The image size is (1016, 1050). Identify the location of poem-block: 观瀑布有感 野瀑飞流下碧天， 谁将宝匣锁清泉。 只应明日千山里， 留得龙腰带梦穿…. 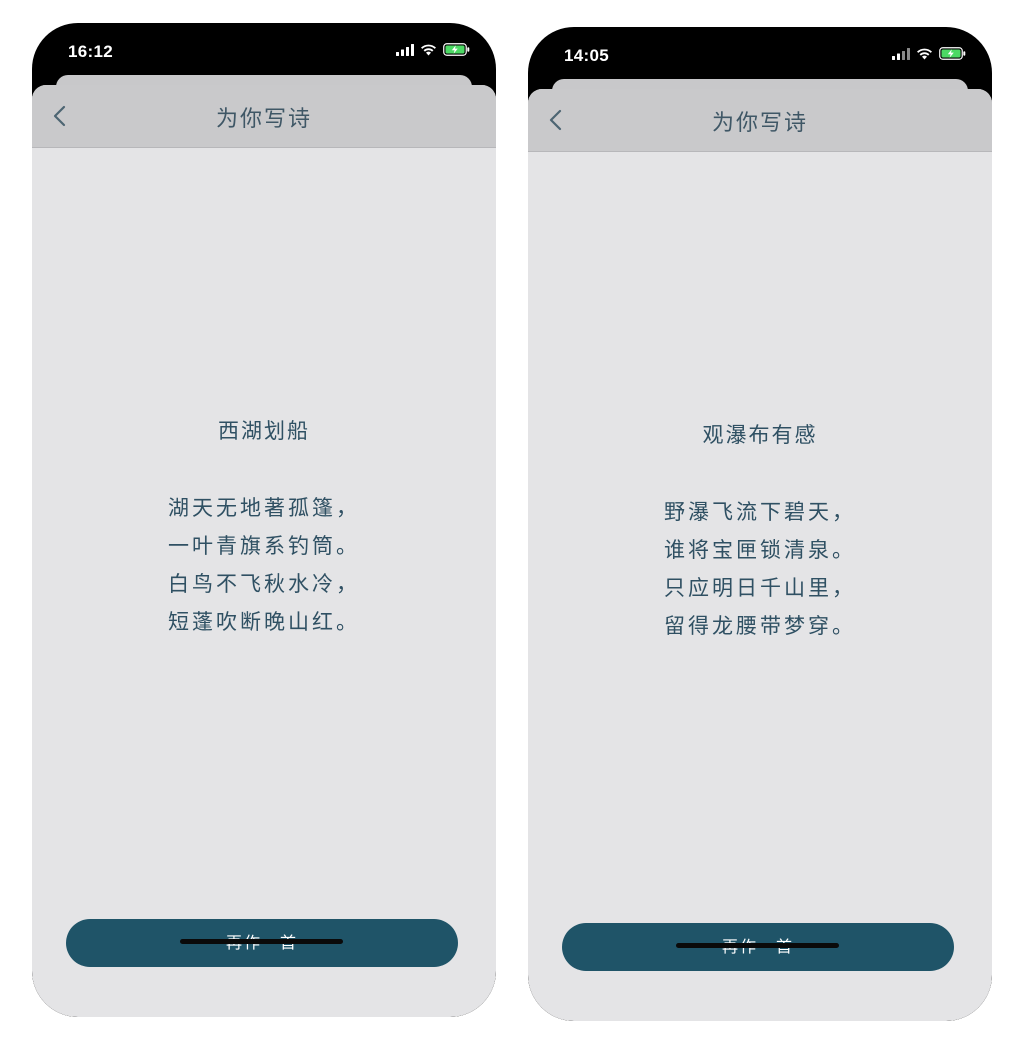
(760, 532).